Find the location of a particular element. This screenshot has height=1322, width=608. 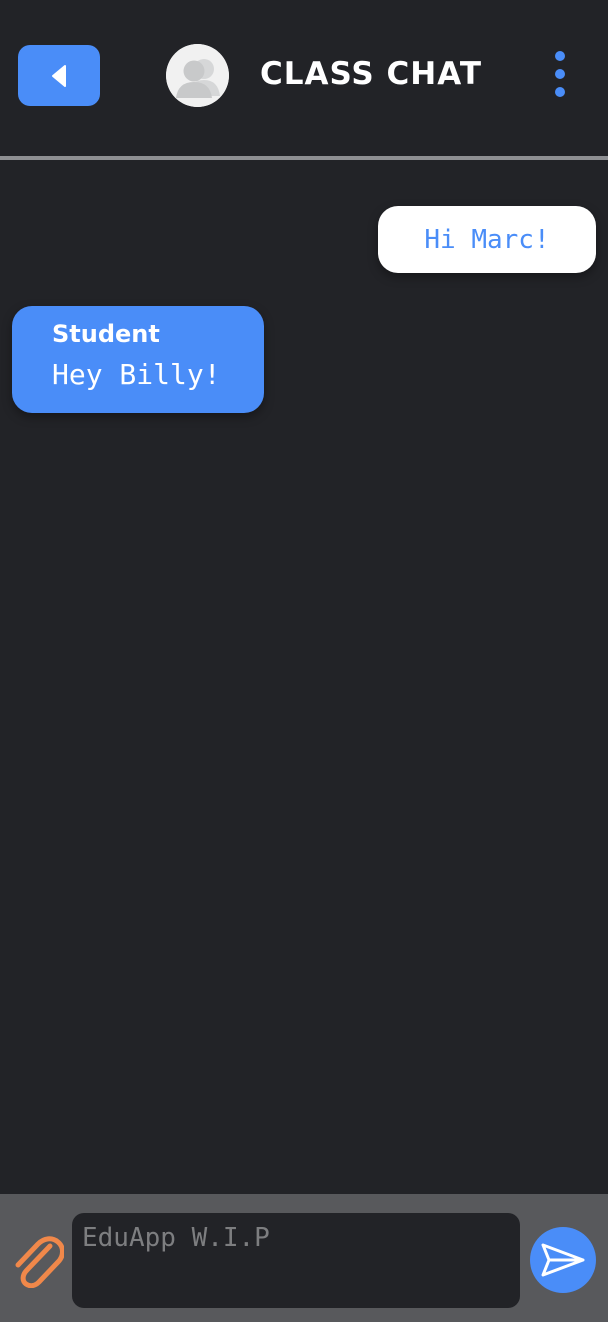

group-avatar-icon is located at coordinates (197, 75).